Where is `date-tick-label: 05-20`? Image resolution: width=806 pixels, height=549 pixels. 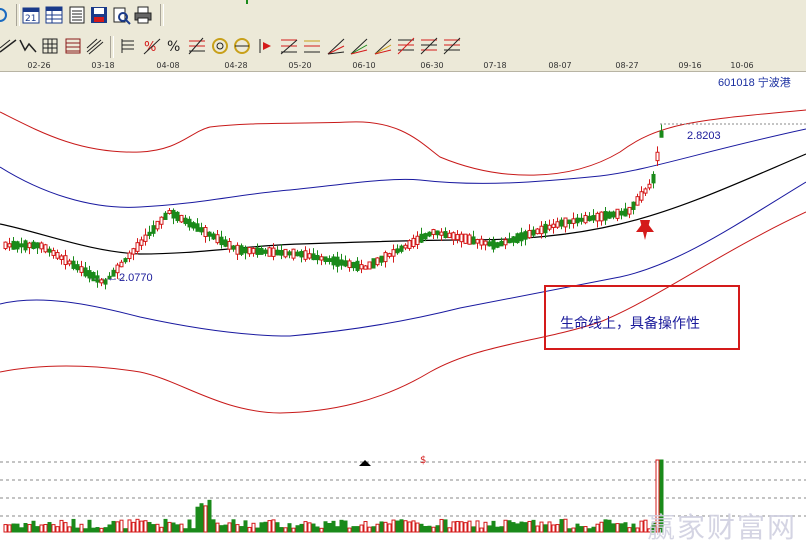 date-tick-label: 05-20 is located at coordinates (300, 65).